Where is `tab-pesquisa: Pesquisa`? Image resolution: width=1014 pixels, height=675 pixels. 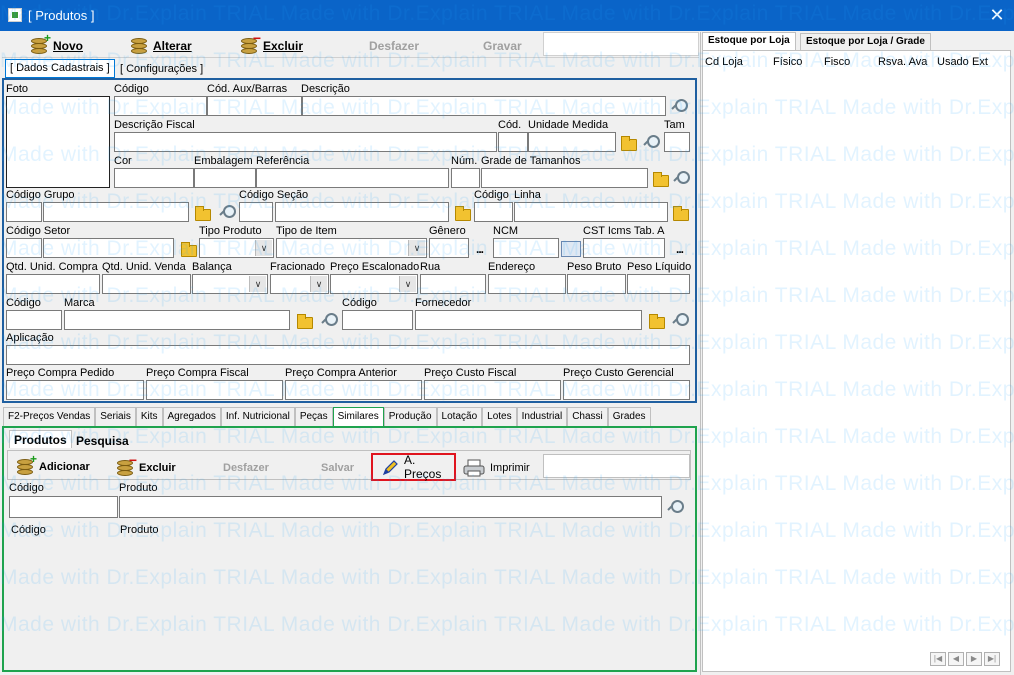
tab-pesquisa: Pesquisa is located at coordinates (102, 440).